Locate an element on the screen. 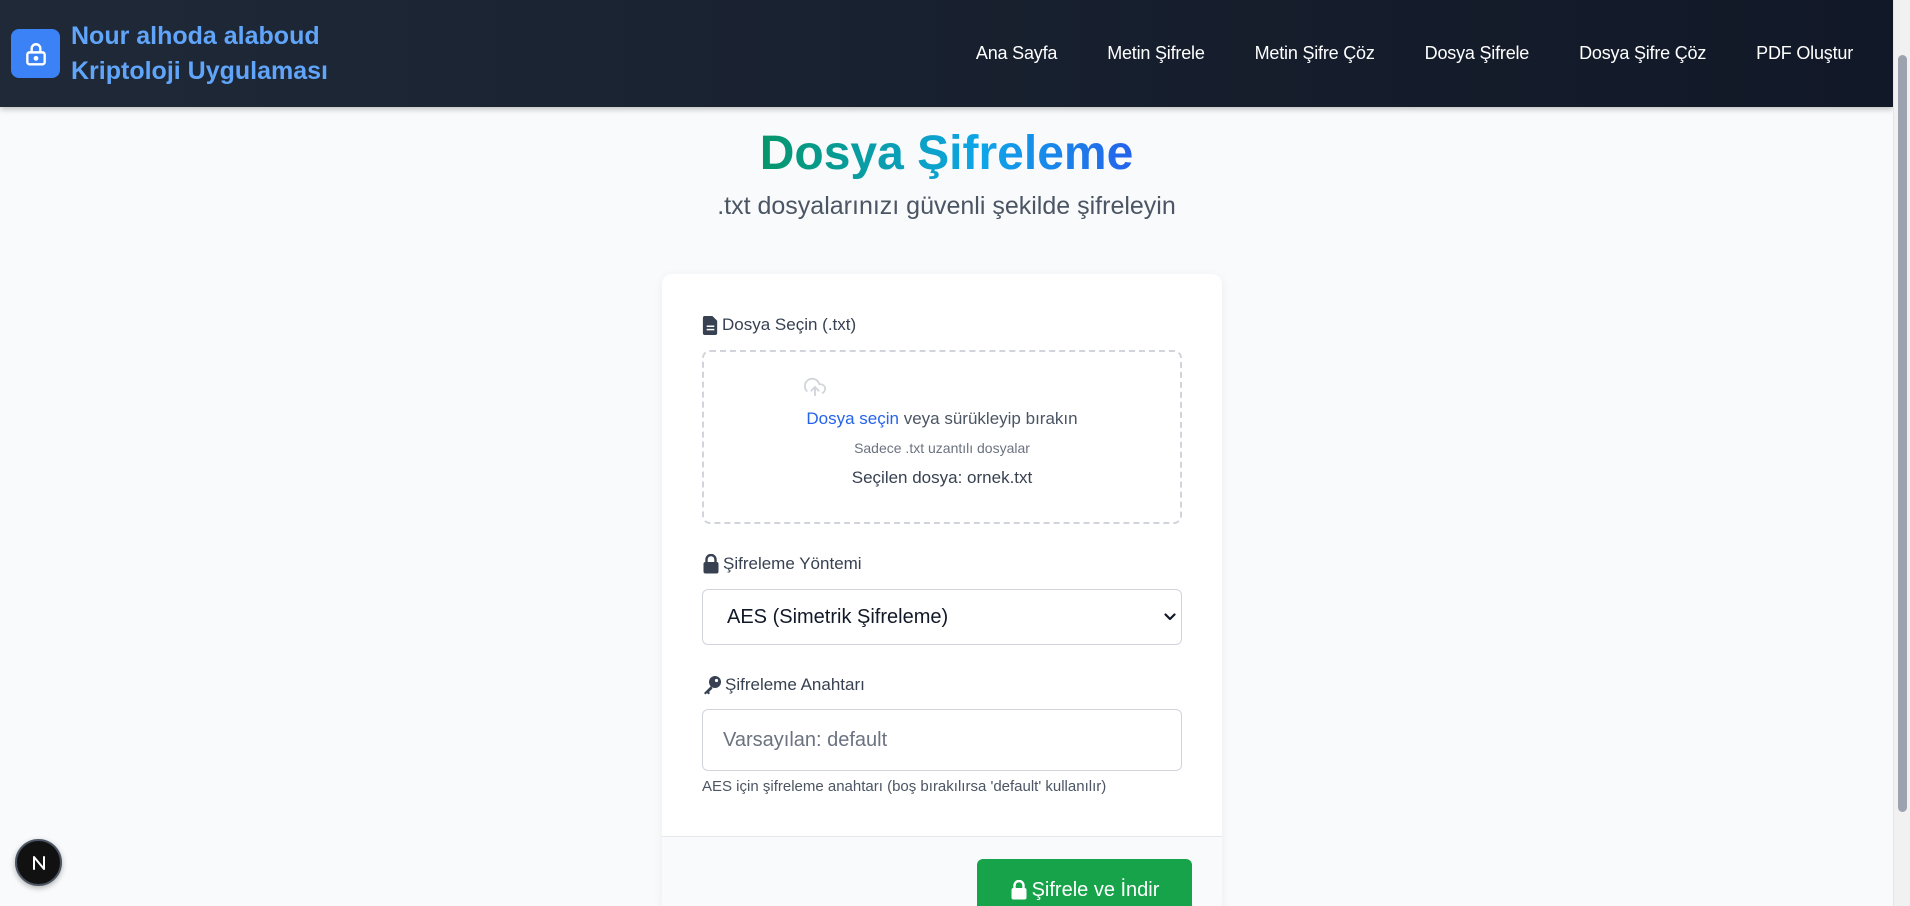  file-icon is located at coordinates (710, 325).